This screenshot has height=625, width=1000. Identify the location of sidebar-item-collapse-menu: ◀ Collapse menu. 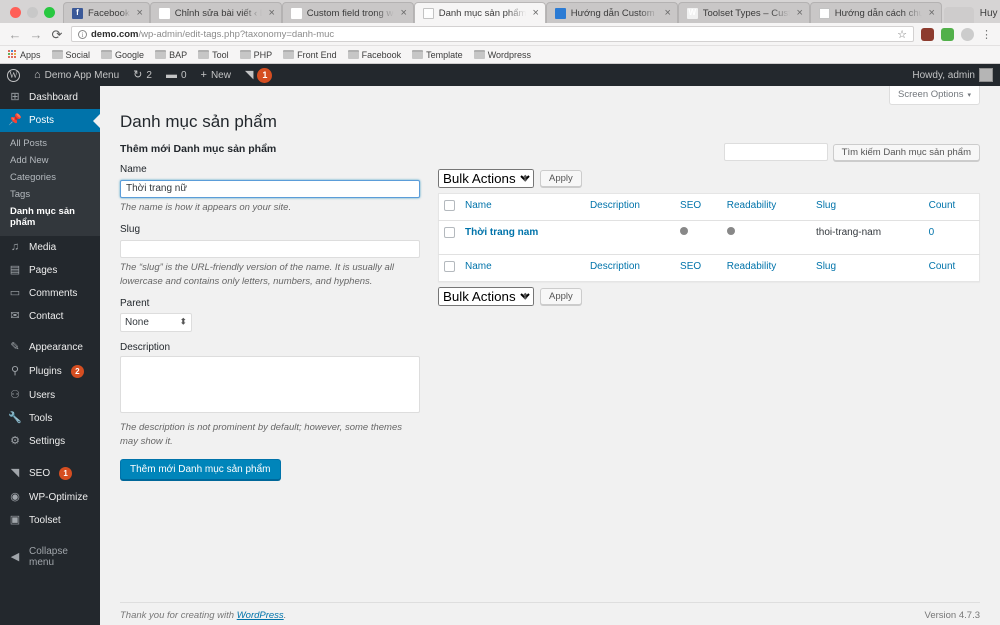
(50, 557).